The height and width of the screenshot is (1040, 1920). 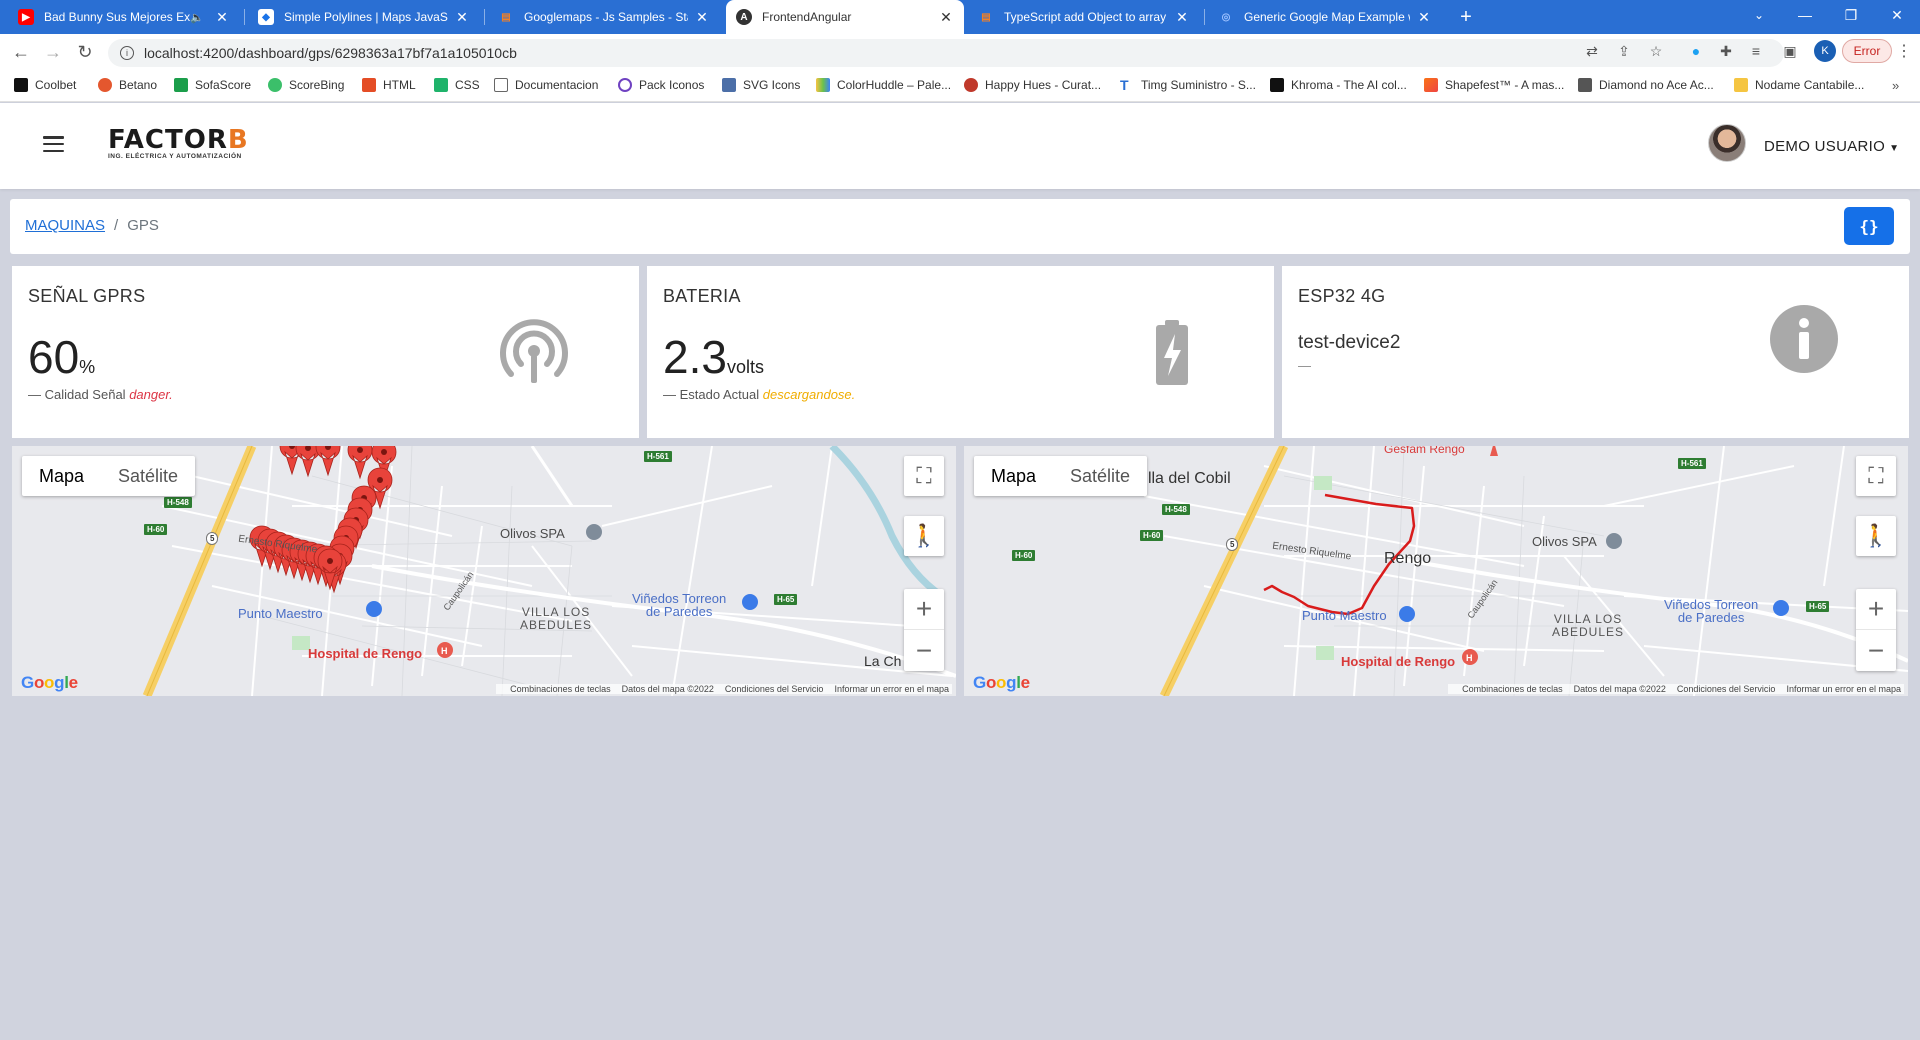 What do you see at coordinates (761, 85) in the screenshot?
I see `bookmark-item: SVG Icons` at bounding box center [761, 85].